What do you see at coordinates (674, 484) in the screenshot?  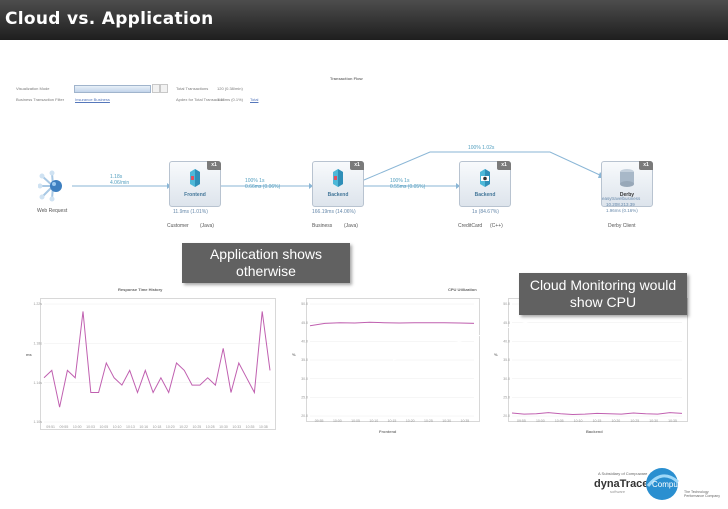 I see `compuware-wordmark: Compuware` at bounding box center [674, 484].